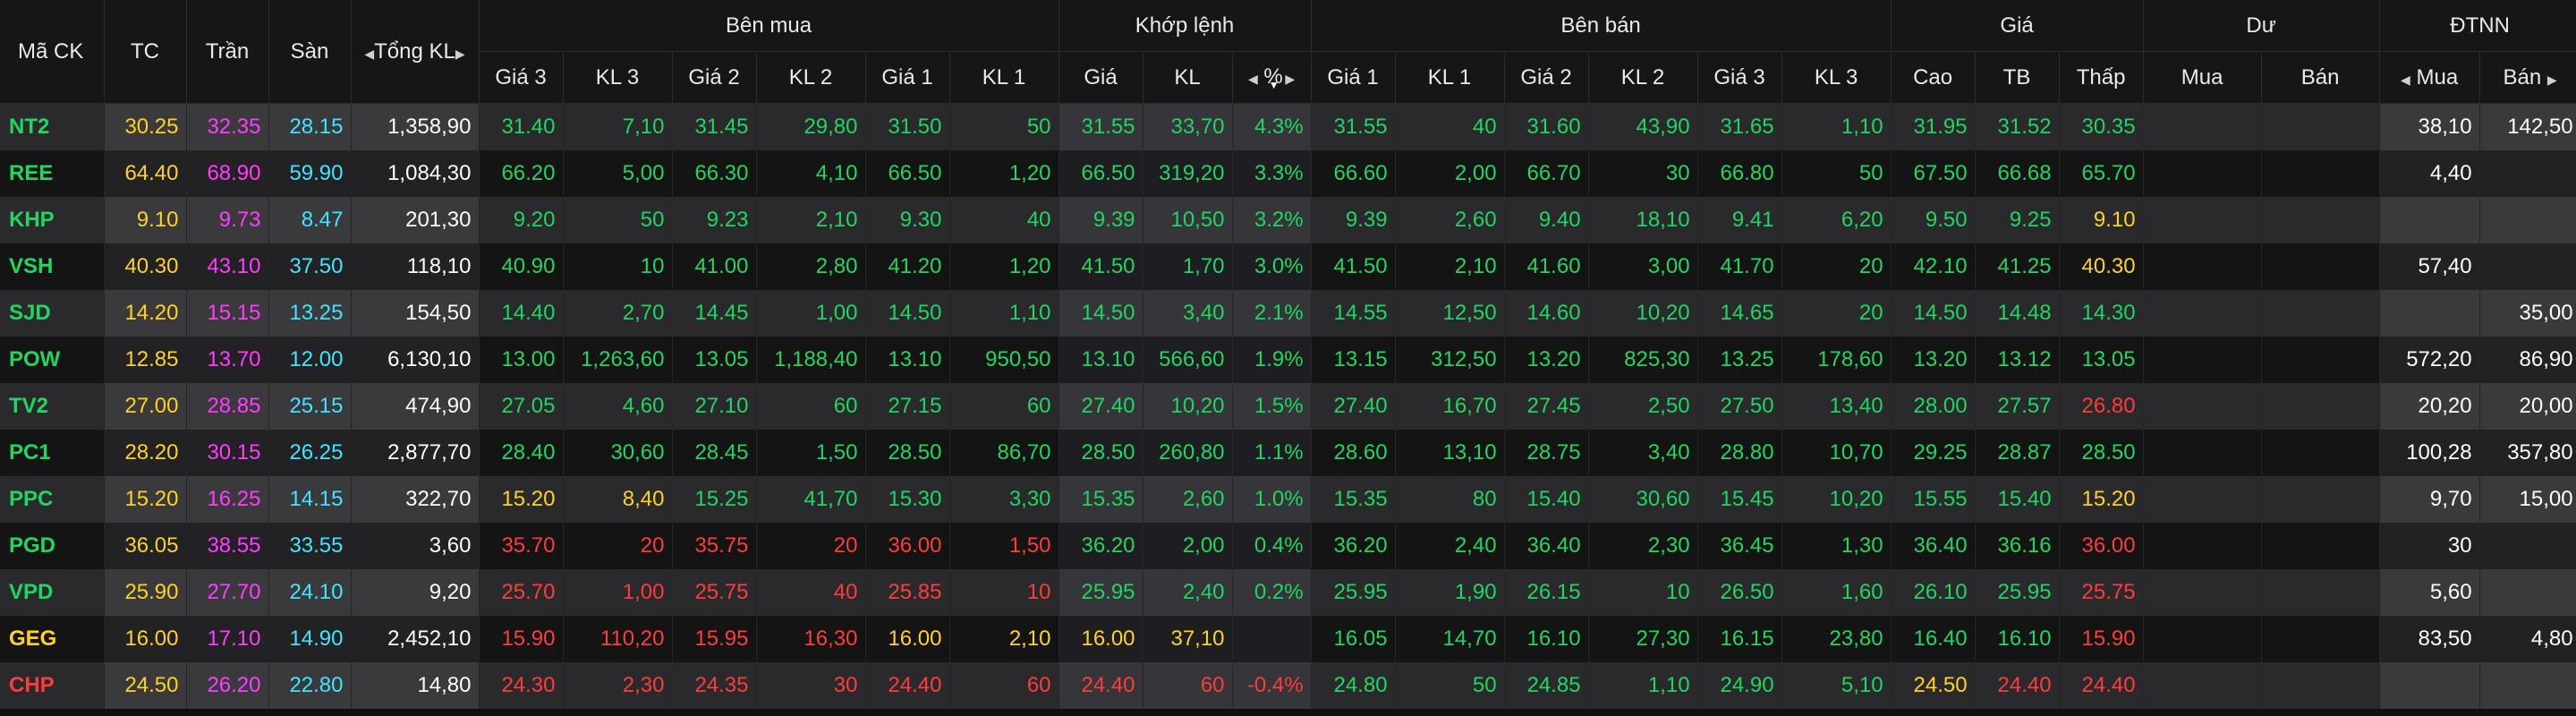 The width and height of the screenshot is (2576, 716). I want to click on symbol-cell: CHP, so click(52, 685).